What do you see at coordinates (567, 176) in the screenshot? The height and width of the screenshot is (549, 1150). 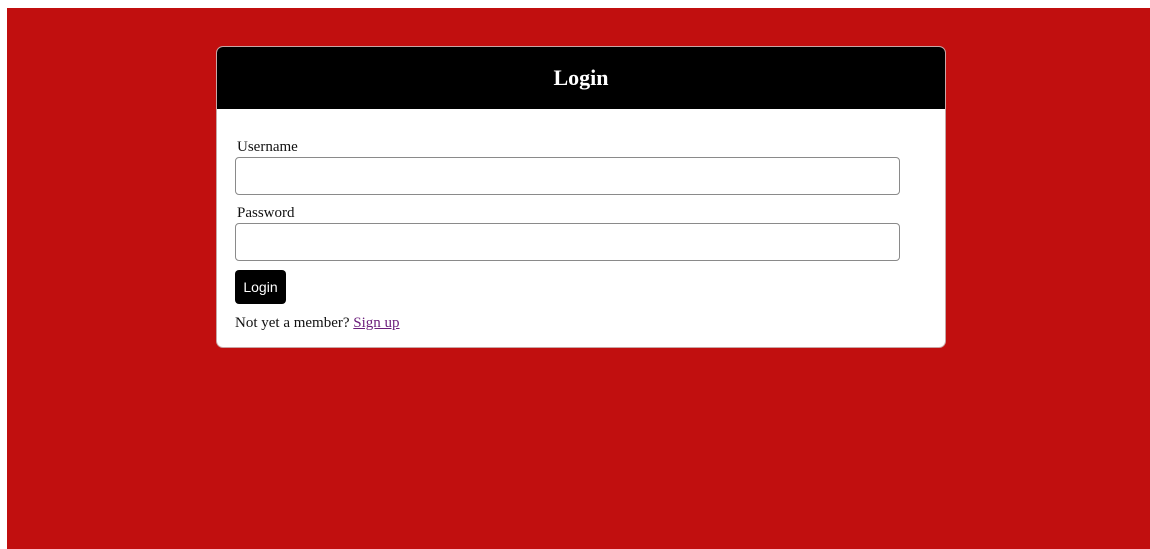 I see `username-input` at bounding box center [567, 176].